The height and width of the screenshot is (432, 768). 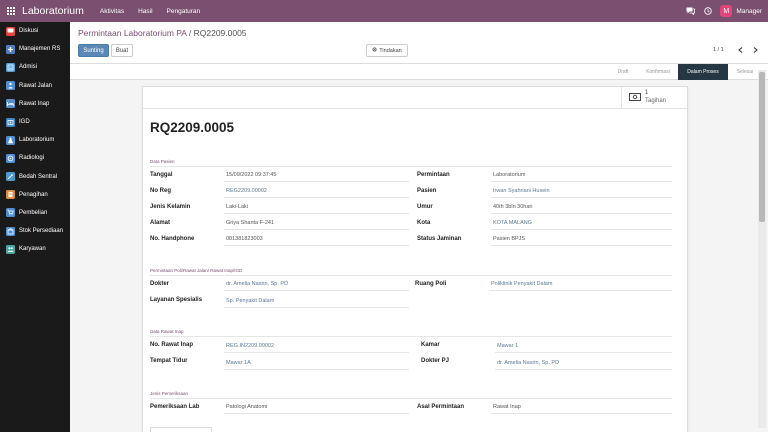 I want to click on menu-hasil: Hasil, so click(x=145, y=11).